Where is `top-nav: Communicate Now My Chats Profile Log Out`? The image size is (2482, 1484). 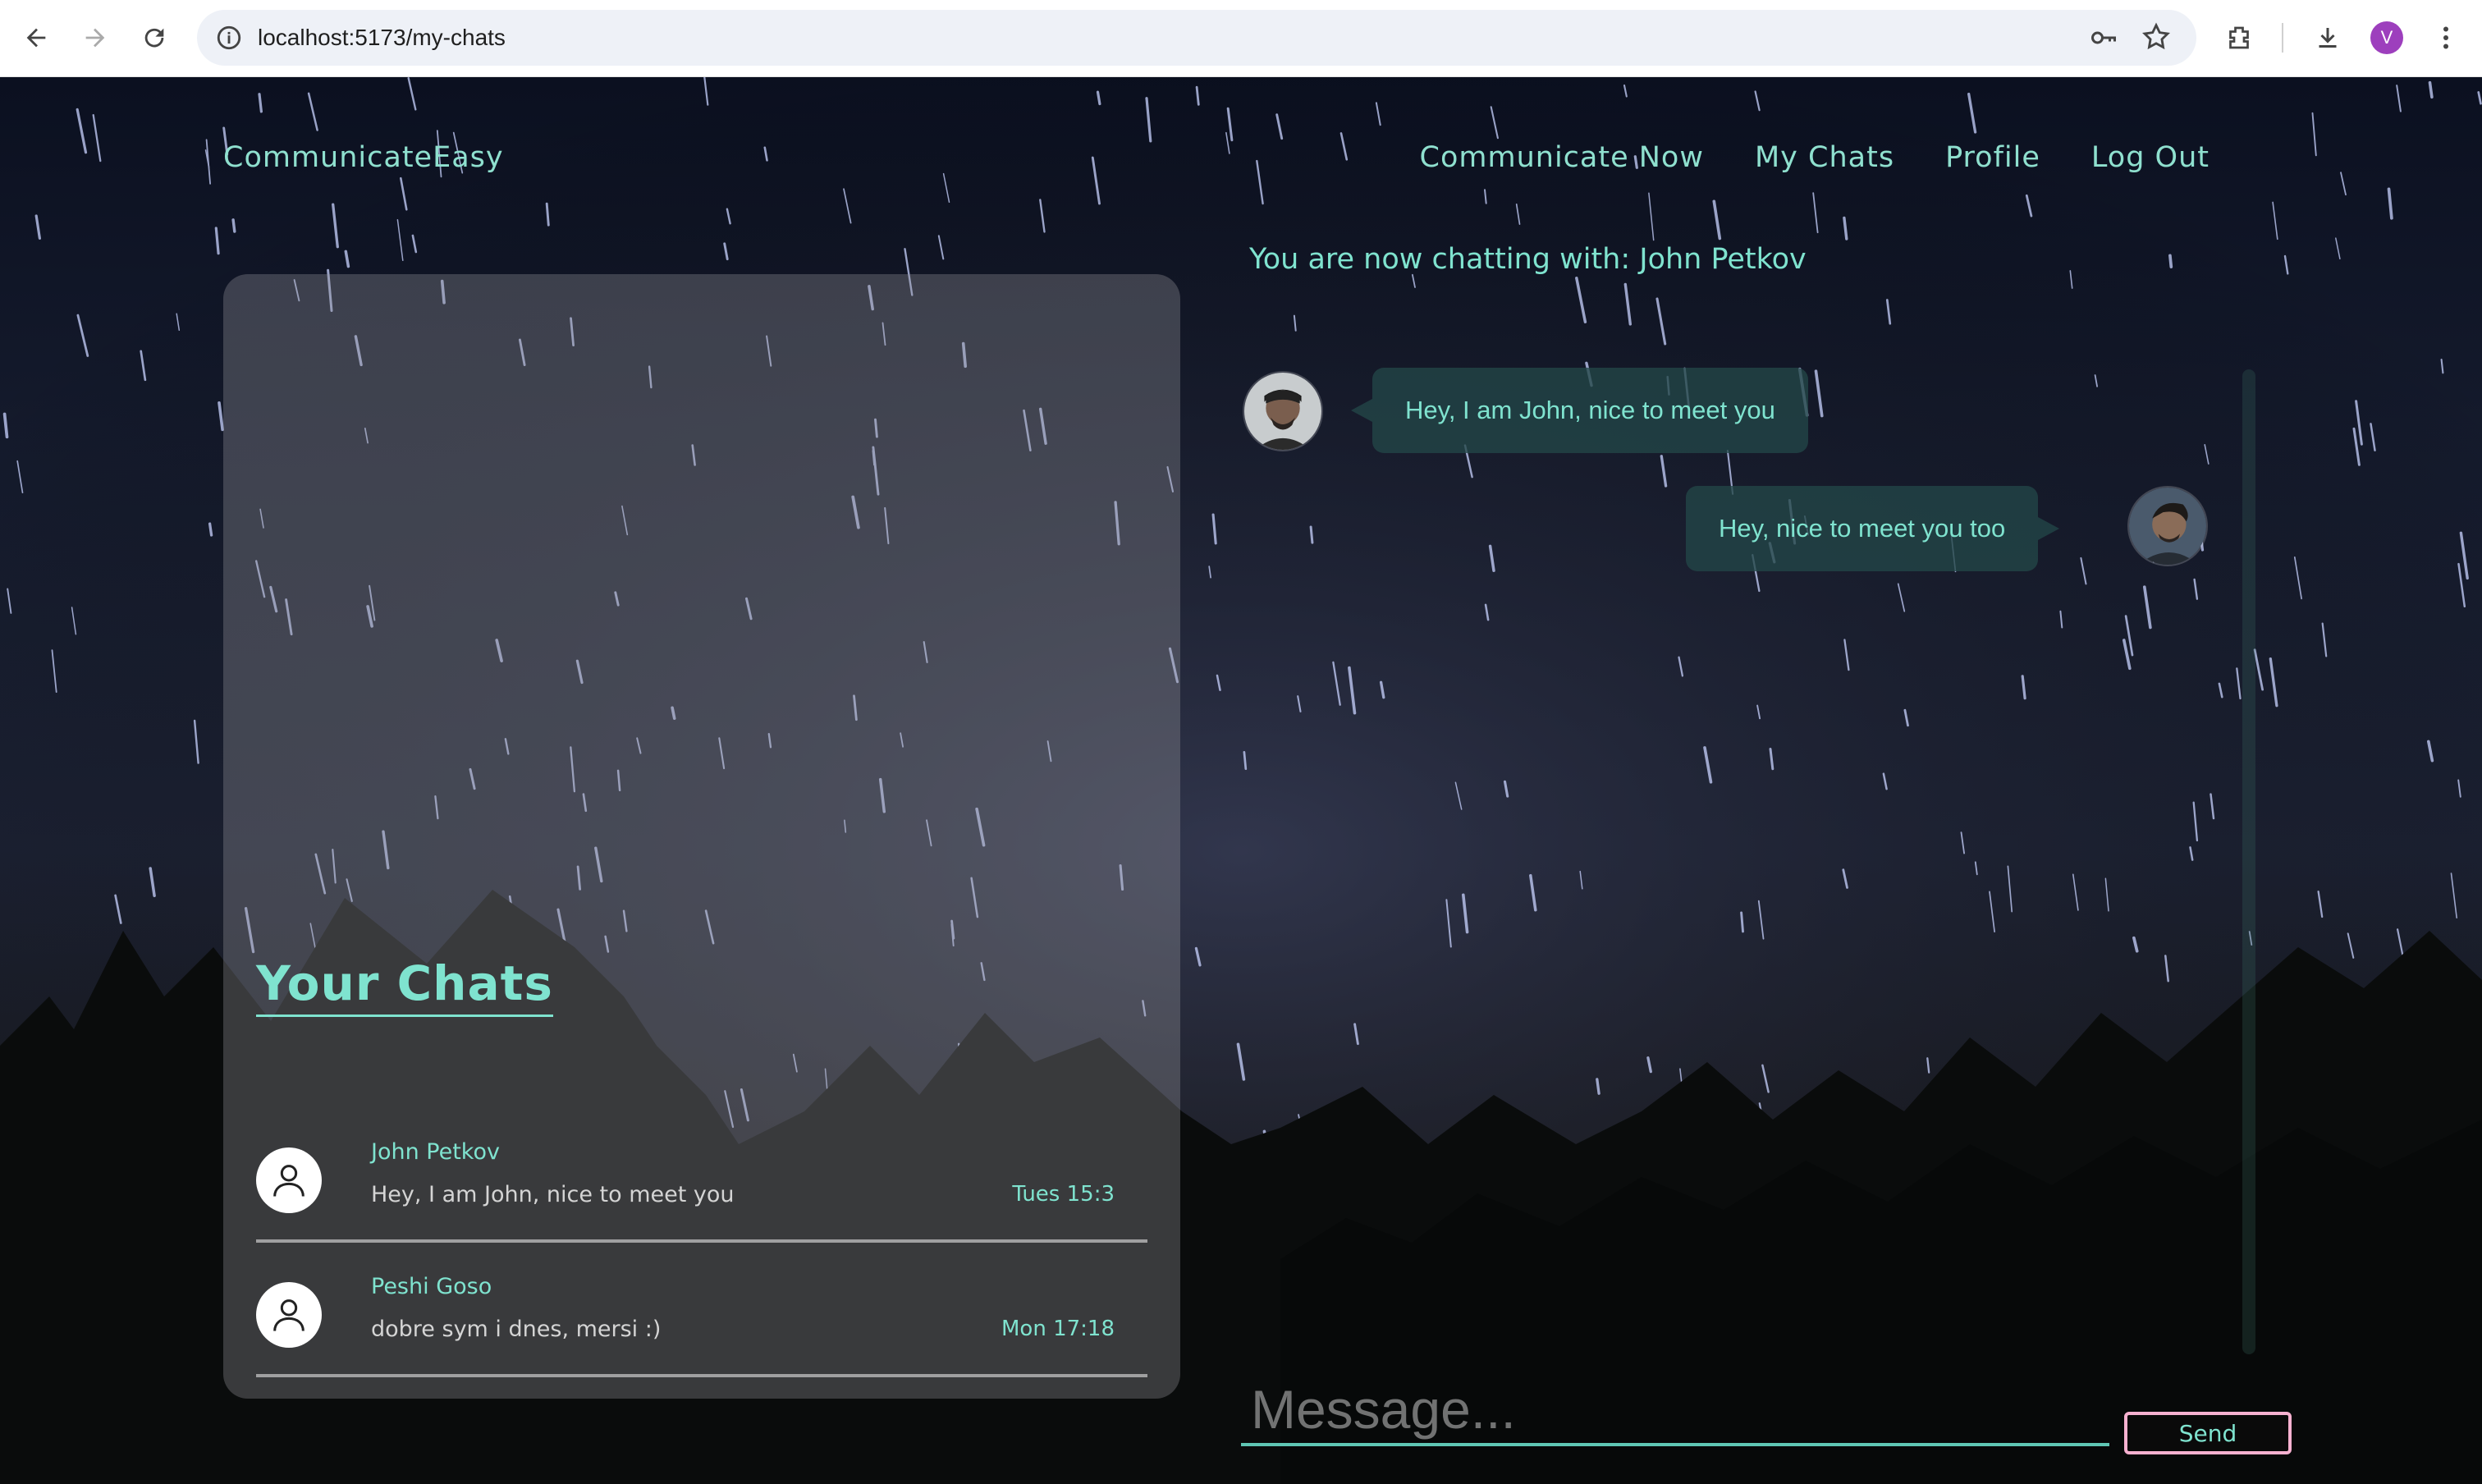
top-nav: Communicate Now My Chats Profile Log Out is located at coordinates (1815, 157).